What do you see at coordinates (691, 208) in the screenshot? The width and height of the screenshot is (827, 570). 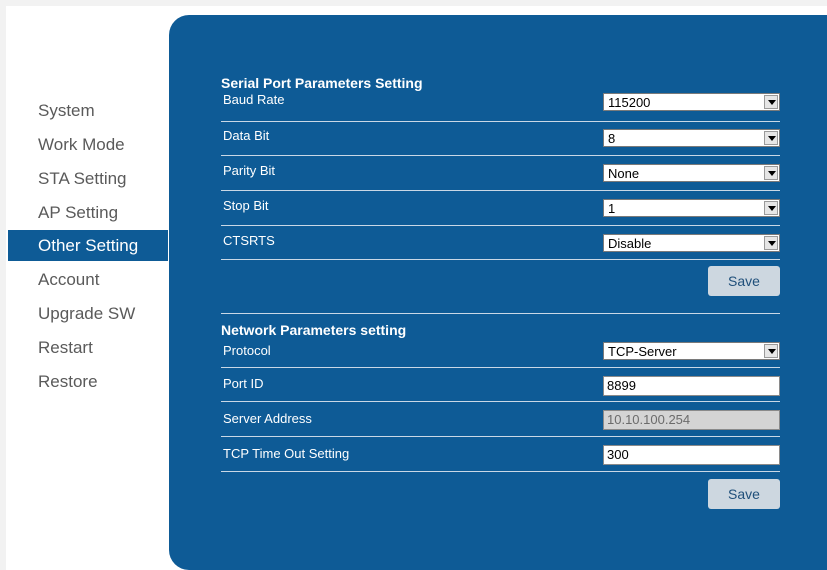 I see `stop-bit-select: 1` at bounding box center [691, 208].